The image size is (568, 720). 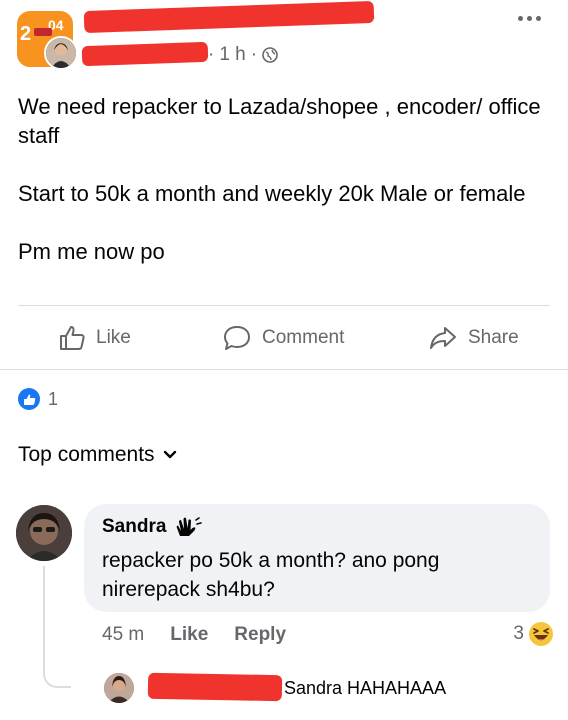 I want to click on redacted-page-name, so click(x=229, y=17).